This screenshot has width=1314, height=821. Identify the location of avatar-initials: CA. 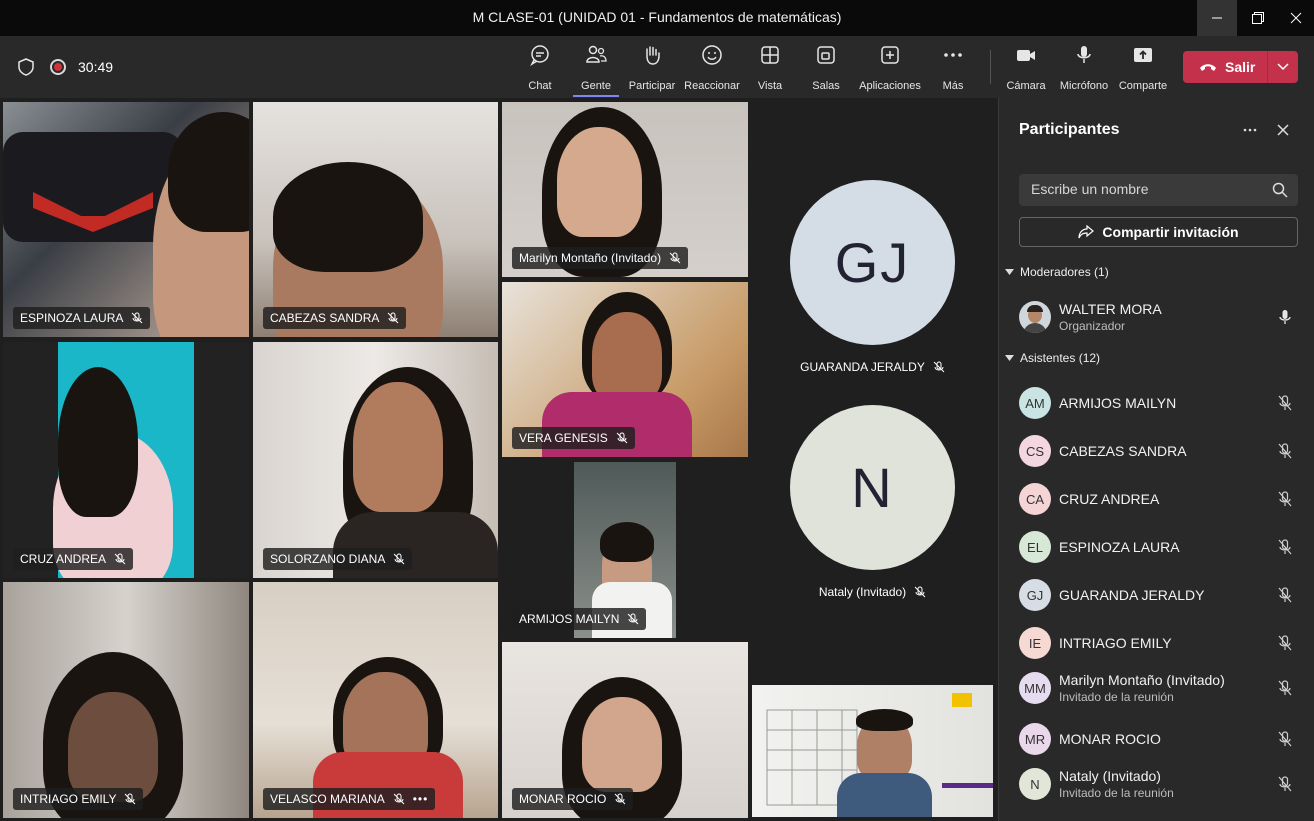
(1035, 499).